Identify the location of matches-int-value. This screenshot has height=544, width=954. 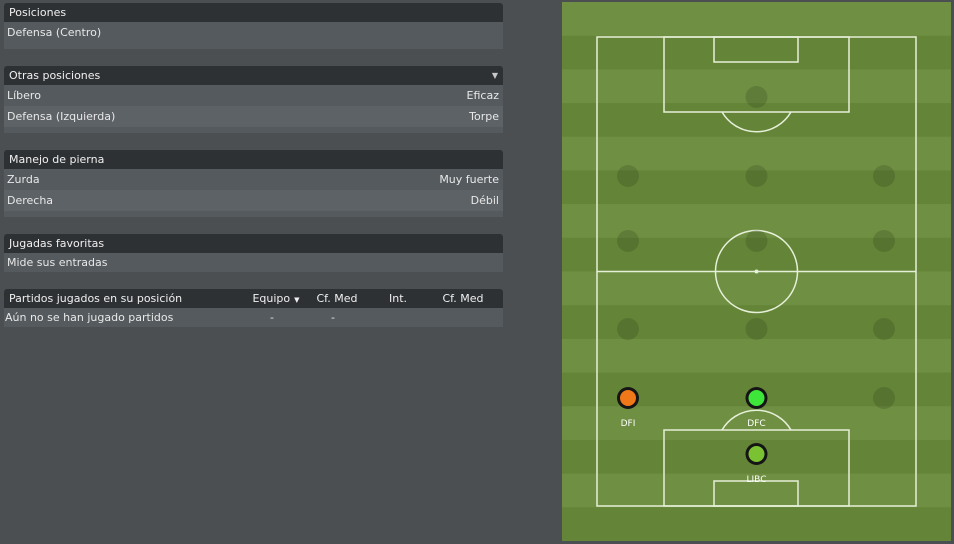
(394, 317).